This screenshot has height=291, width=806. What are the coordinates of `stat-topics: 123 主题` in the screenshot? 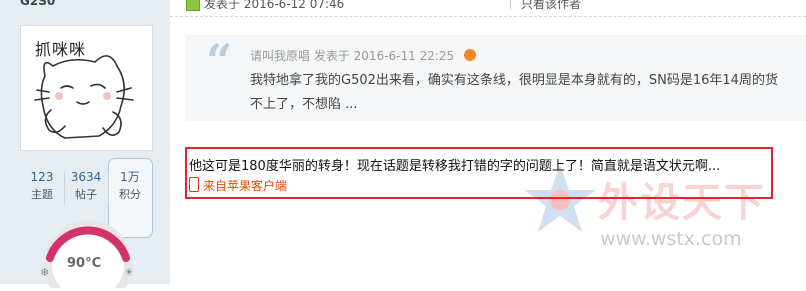 It's located at (42, 188).